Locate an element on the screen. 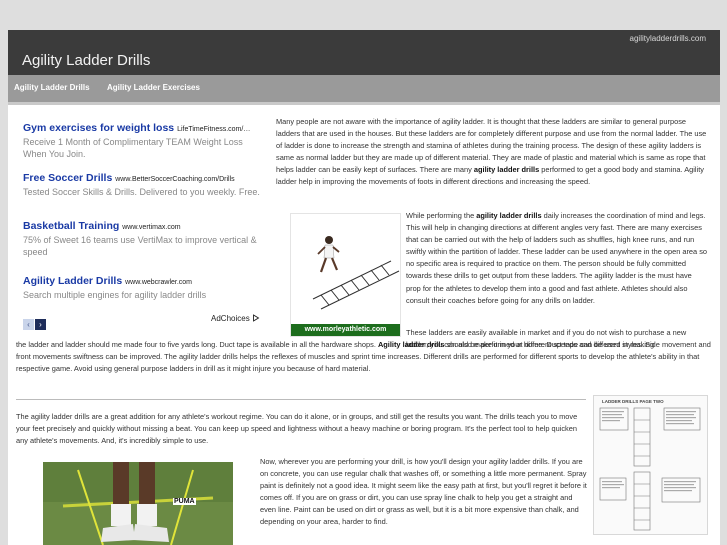  adchoices-icon is located at coordinates (256, 318).